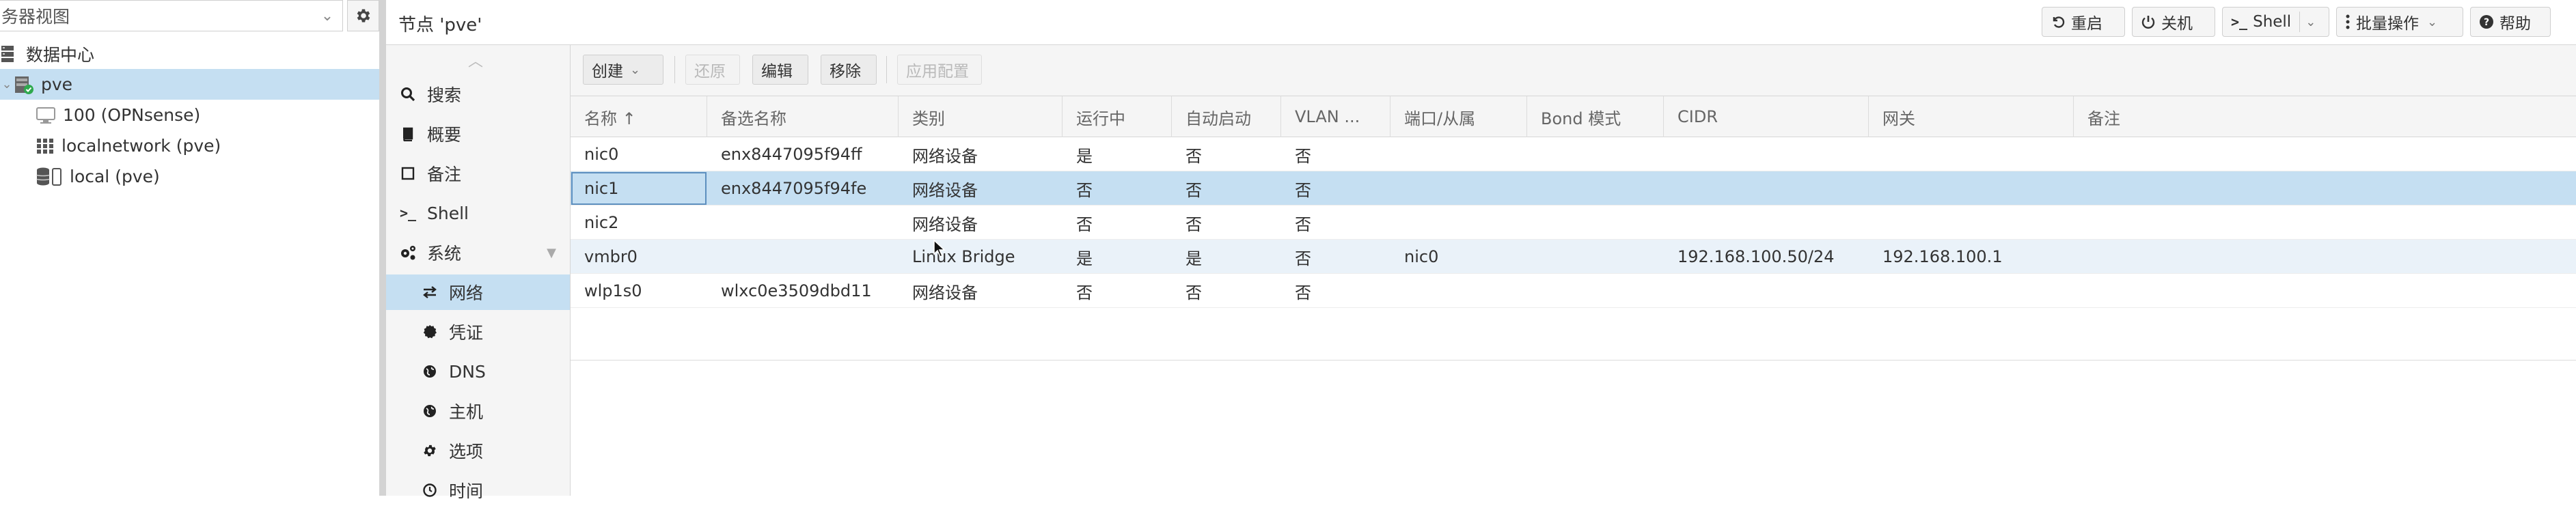  Describe the element at coordinates (1573, 360) in the screenshot. I see `grid-bottom-border` at that location.